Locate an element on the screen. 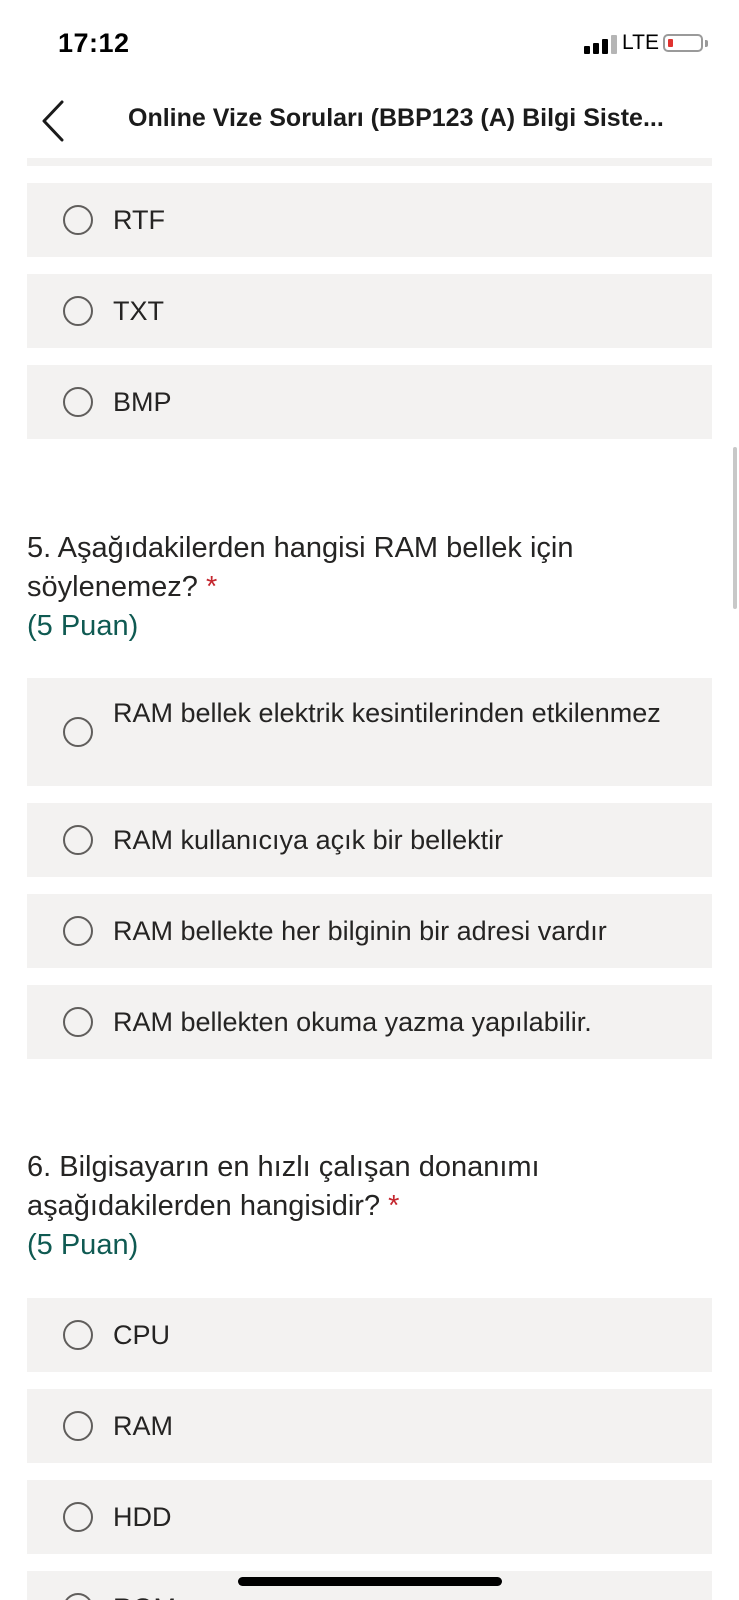 This screenshot has height=1600, width=739. home-indicator is located at coordinates (370, 1581).